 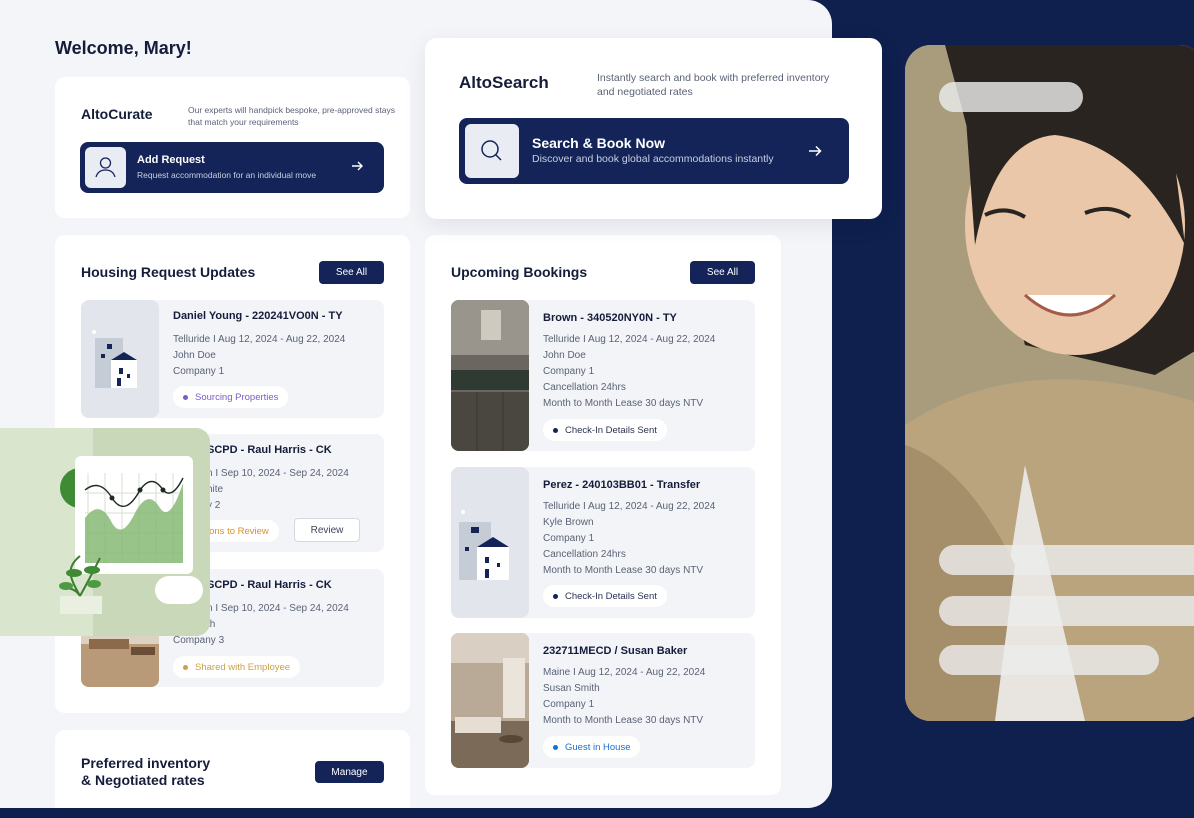 I want to click on status-badge: Sourcing Properties, so click(x=231, y=397).